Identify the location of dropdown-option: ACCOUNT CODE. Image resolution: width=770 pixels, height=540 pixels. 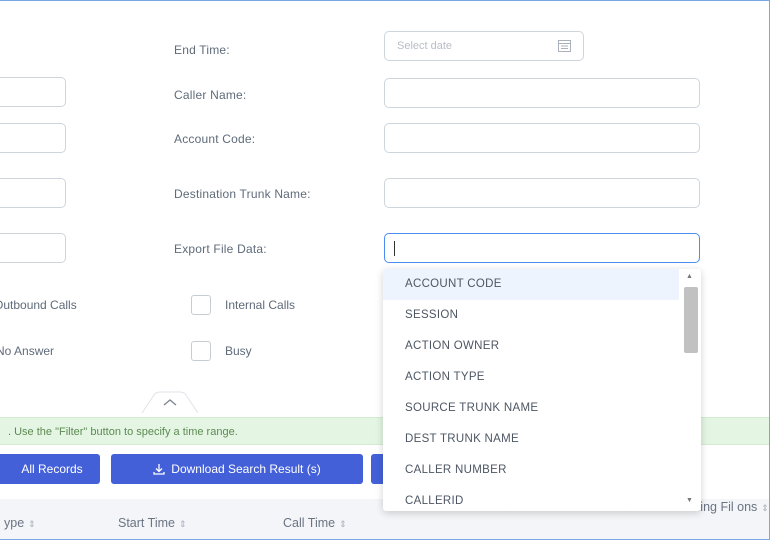
(531, 284).